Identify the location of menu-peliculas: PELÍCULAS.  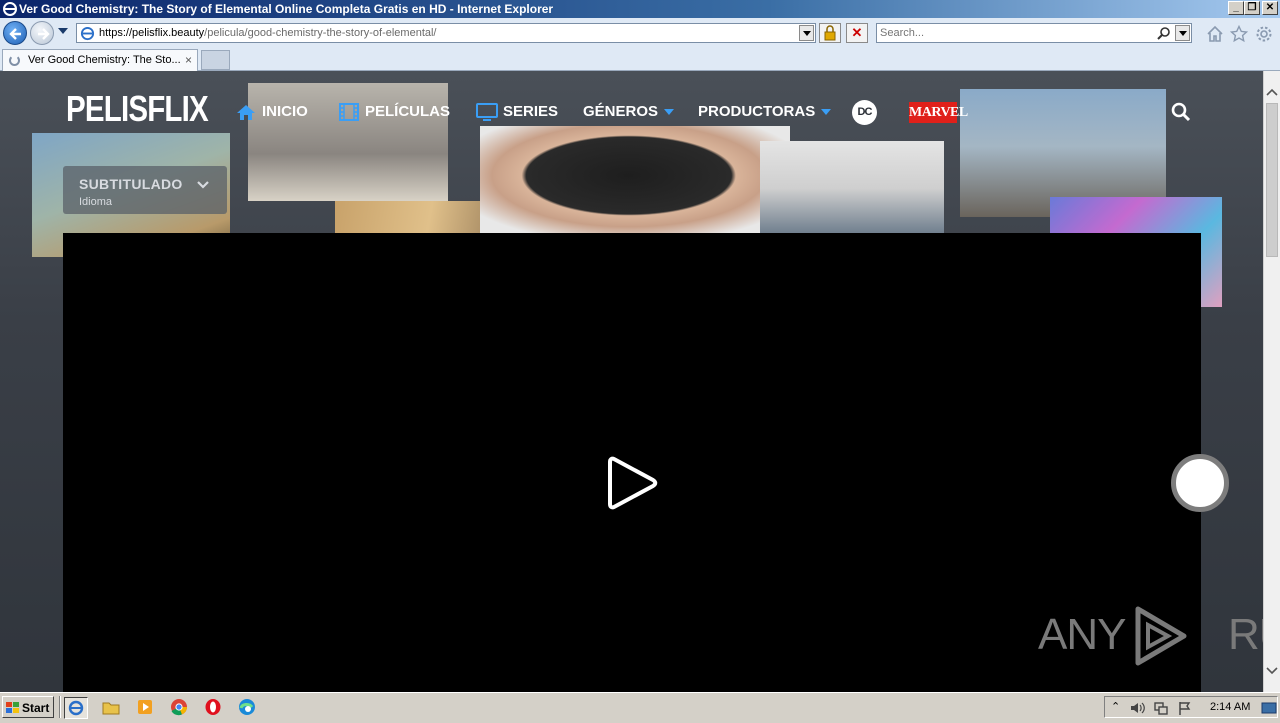
(395, 112).